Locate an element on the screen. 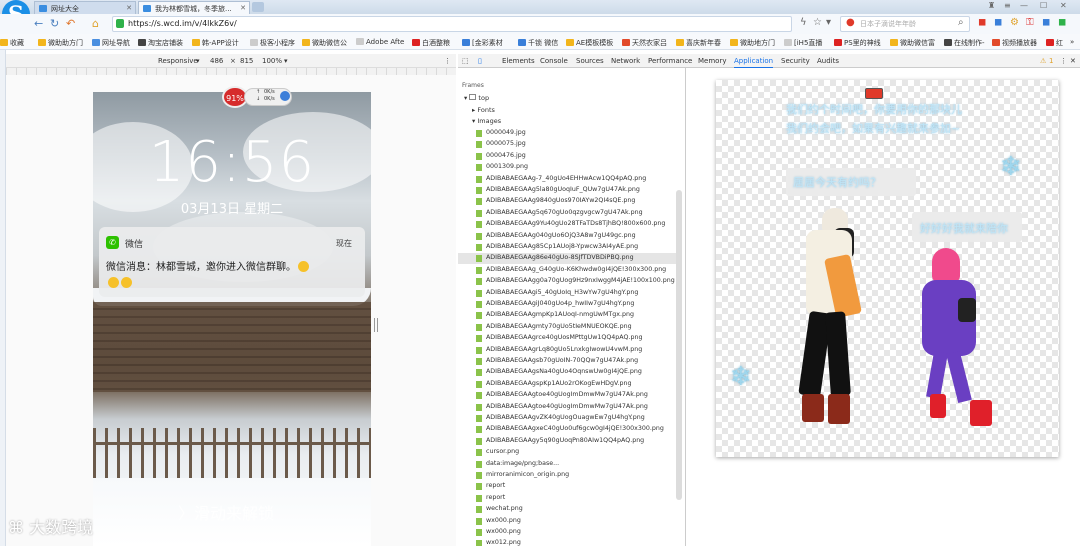 This screenshot has height=546, width=1080. tab-performance: Performance is located at coordinates (670, 61).